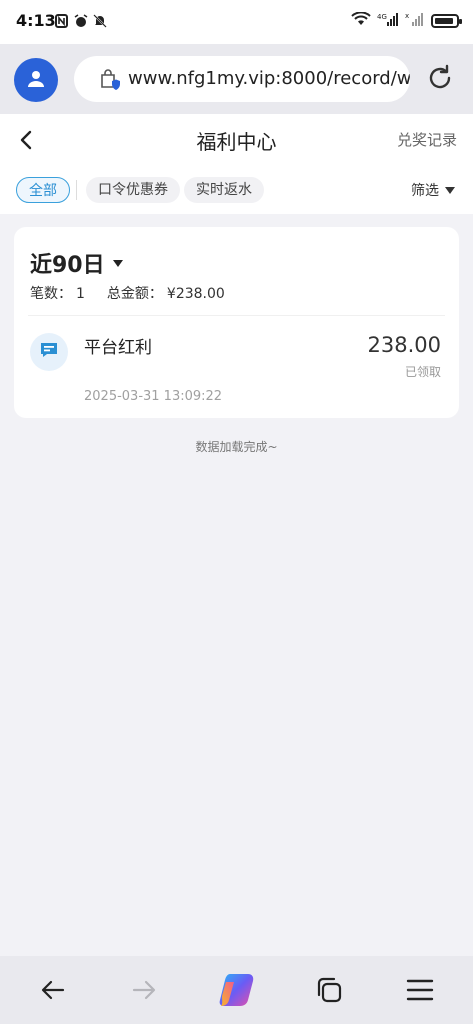  I want to click on records-link: 兑奖记录, so click(427, 139).